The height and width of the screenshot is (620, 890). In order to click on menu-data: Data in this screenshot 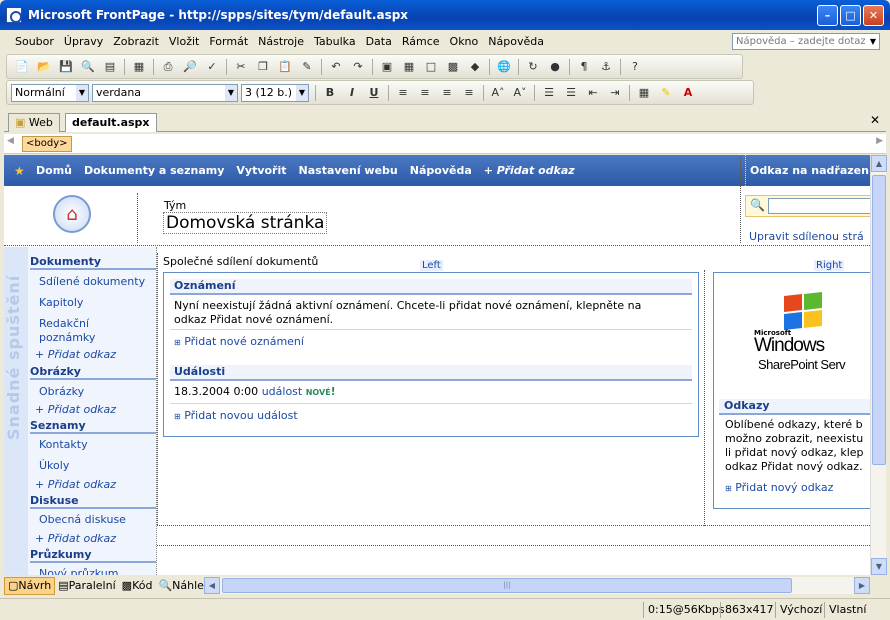, I will do `click(379, 41)`.